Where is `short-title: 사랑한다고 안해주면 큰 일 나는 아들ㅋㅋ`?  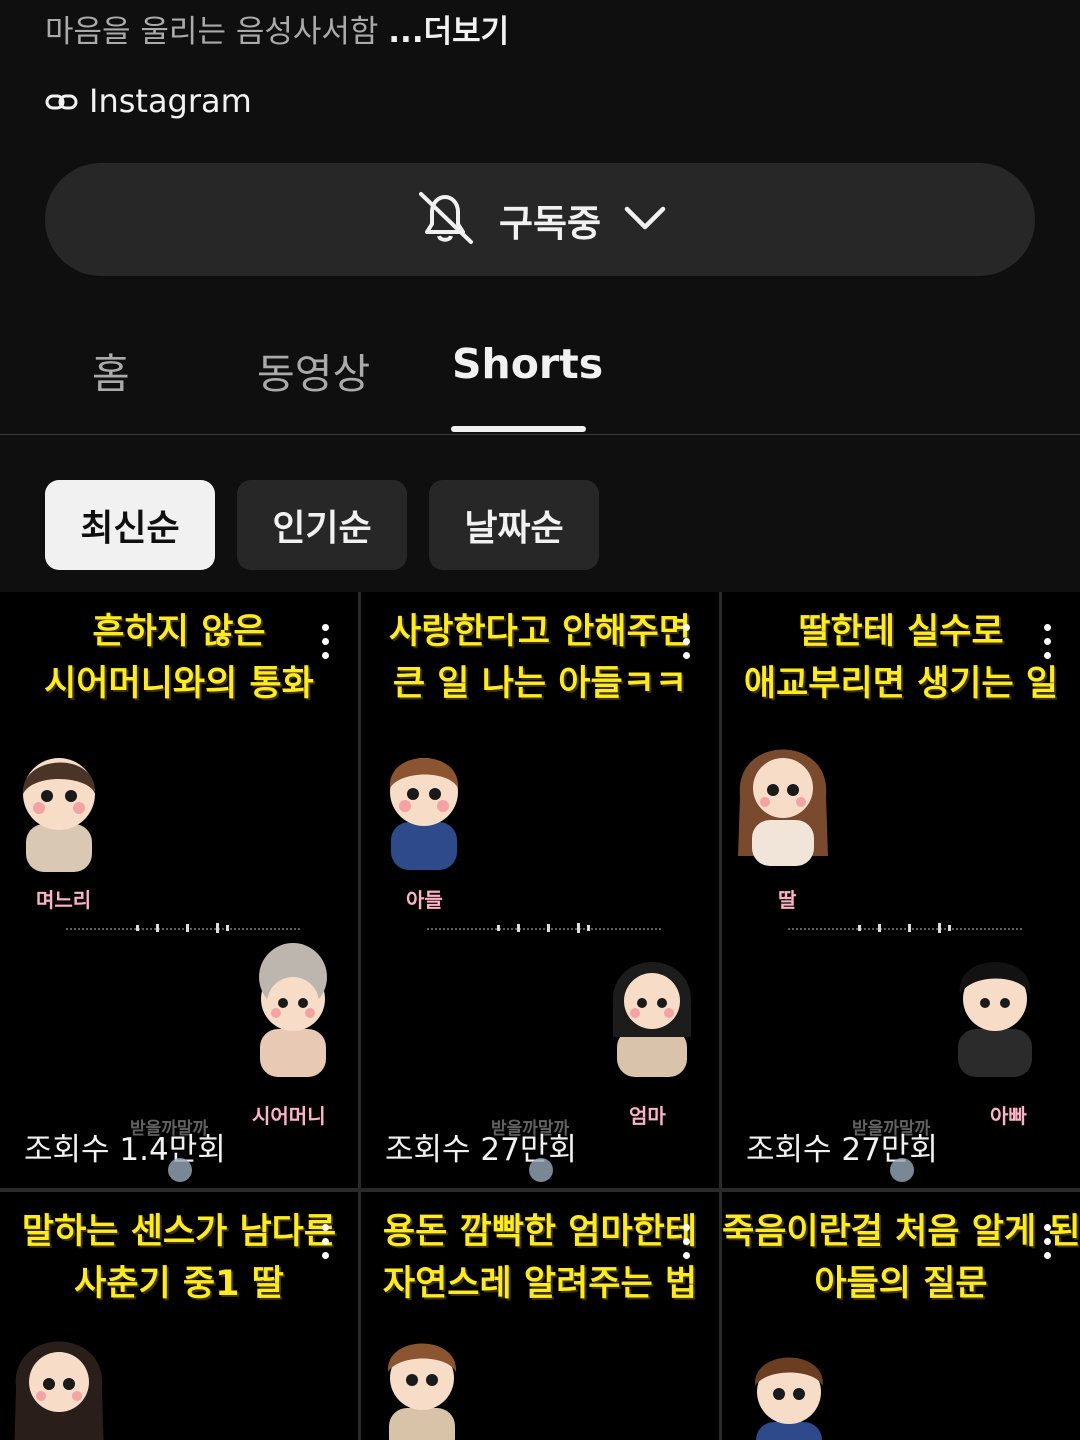
short-title: 사랑한다고 안해주면 큰 일 나는 아들ㅋㅋ is located at coordinates (540, 658).